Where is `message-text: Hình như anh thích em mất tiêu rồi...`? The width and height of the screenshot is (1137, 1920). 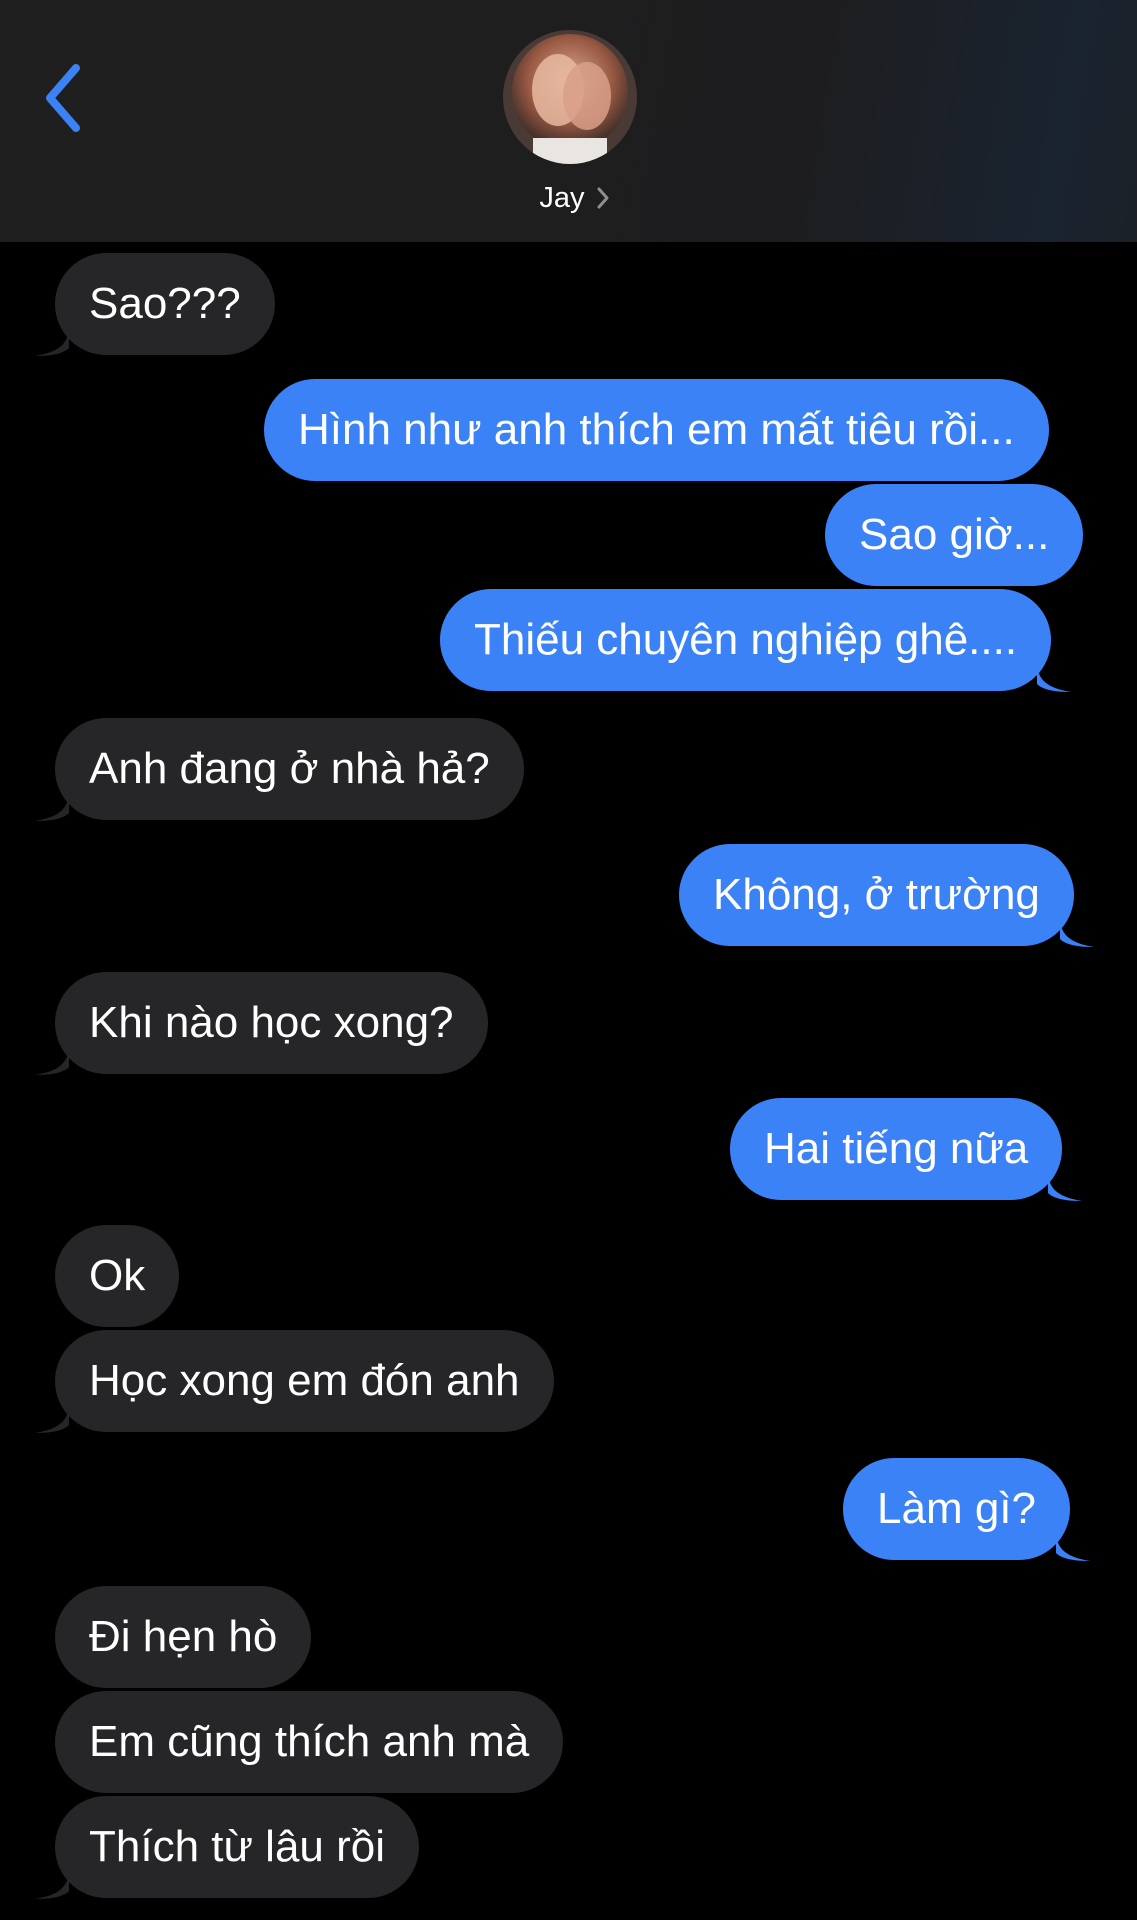 message-text: Hình như anh thích em mất tiêu rồi... is located at coordinates (656, 429).